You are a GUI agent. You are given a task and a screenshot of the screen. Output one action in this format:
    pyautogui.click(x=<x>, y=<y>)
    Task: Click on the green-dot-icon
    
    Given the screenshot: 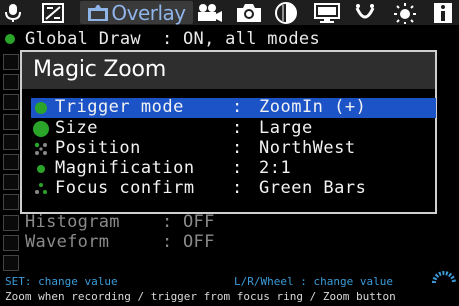 What is the action you would take?
    pyautogui.click(x=41, y=108)
    